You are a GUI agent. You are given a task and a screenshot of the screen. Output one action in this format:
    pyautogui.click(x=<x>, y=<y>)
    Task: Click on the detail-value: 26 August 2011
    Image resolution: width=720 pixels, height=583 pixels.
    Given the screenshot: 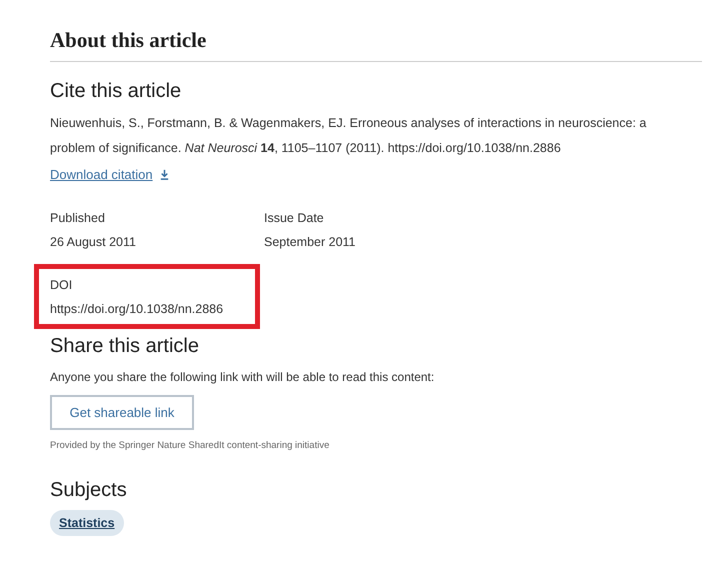 What is the action you would take?
    pyautogui.click(x=93, y=242)
    